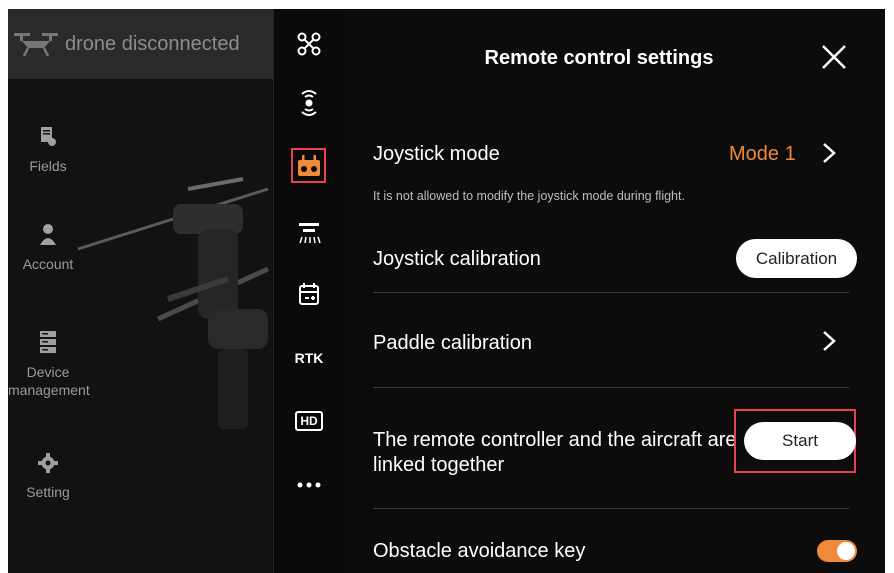  What do you see at coordinates (48, 166) in the screenshot?
I see `nav-label-fields: Fields` at bounding box center [48, 166].